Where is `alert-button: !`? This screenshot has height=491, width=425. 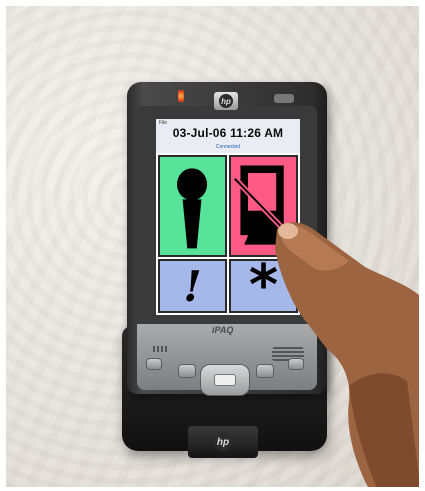 alert-button: ! is located at coordinates (192, 286).